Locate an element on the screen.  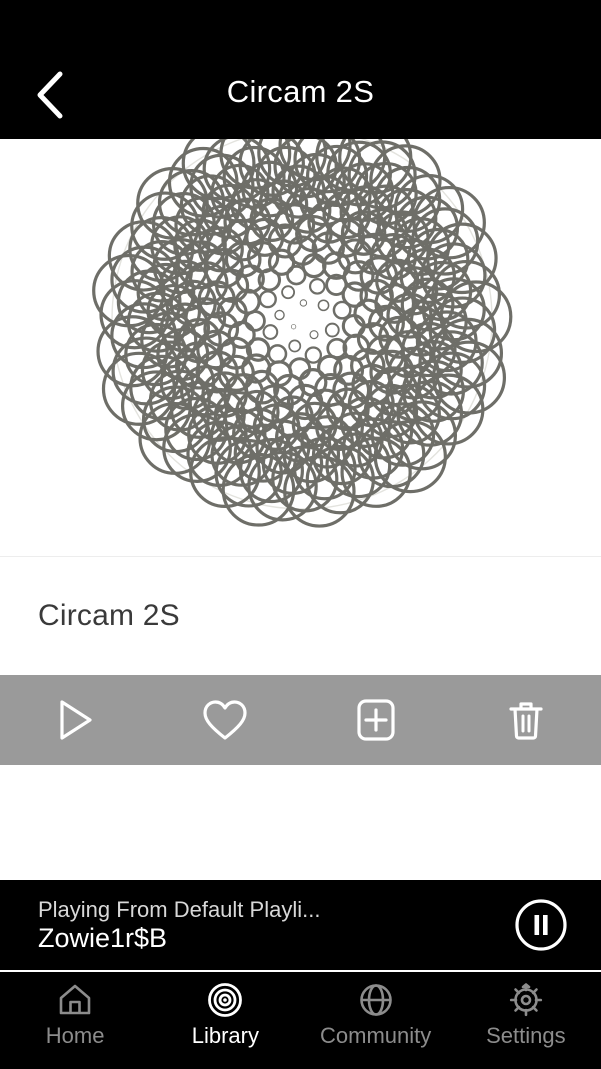
nav-item-community: Community is located at coordinates (376, 1014).